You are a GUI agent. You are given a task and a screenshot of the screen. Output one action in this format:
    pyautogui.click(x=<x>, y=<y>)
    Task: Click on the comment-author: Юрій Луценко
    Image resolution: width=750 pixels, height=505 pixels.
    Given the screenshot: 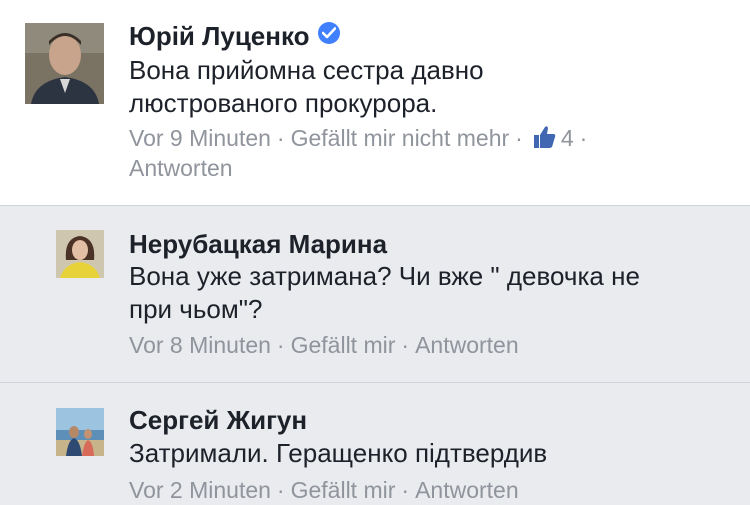 What is the action you would take?
    pyautogui.click(x=234, y=36)
    